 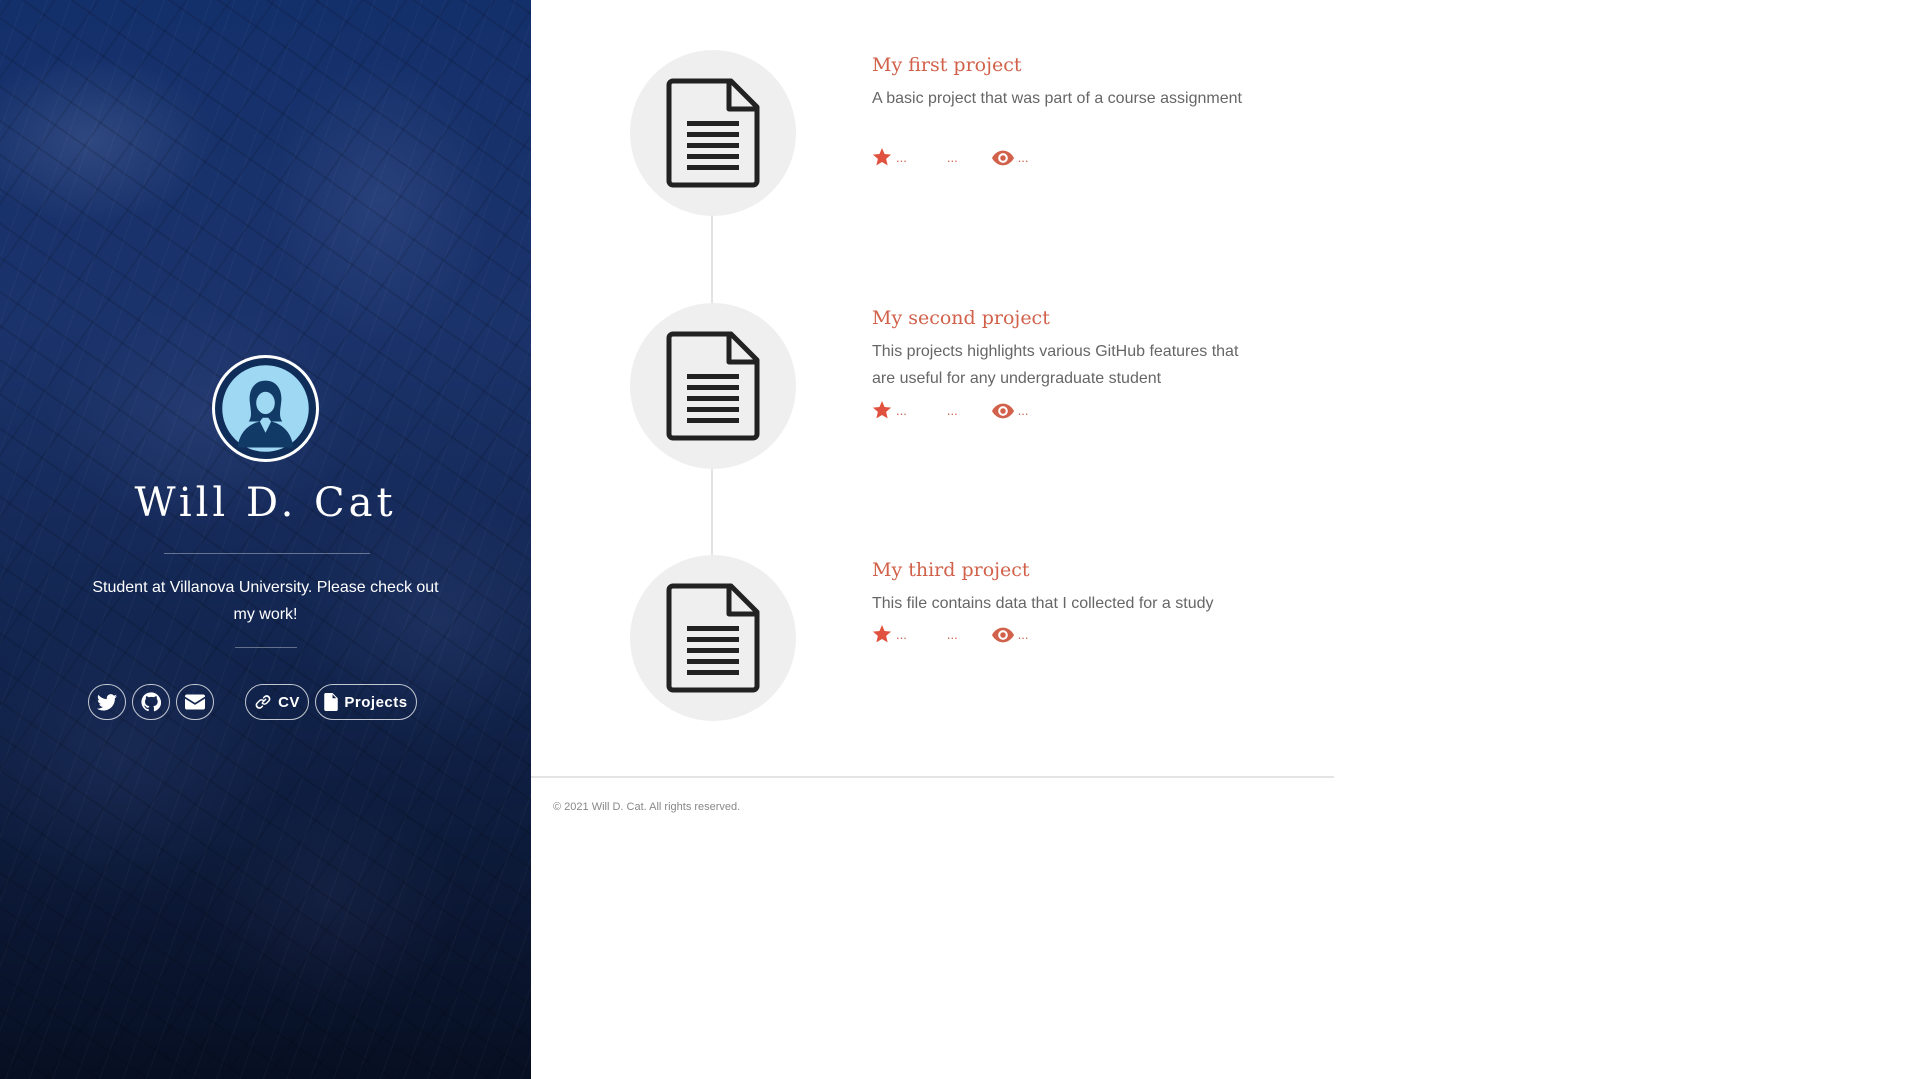 I want to click on email-button, so click(x=195, y=702).